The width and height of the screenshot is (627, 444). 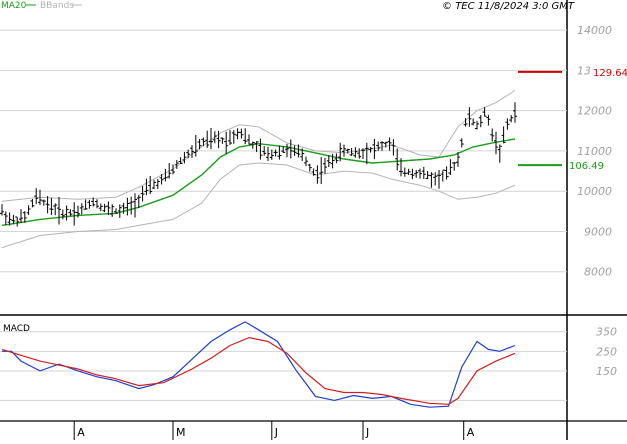 What do you see at coordinates (594, 111) in the screenshot?
I see `price-tick-label: 12000` at bounding box center [594, 111].